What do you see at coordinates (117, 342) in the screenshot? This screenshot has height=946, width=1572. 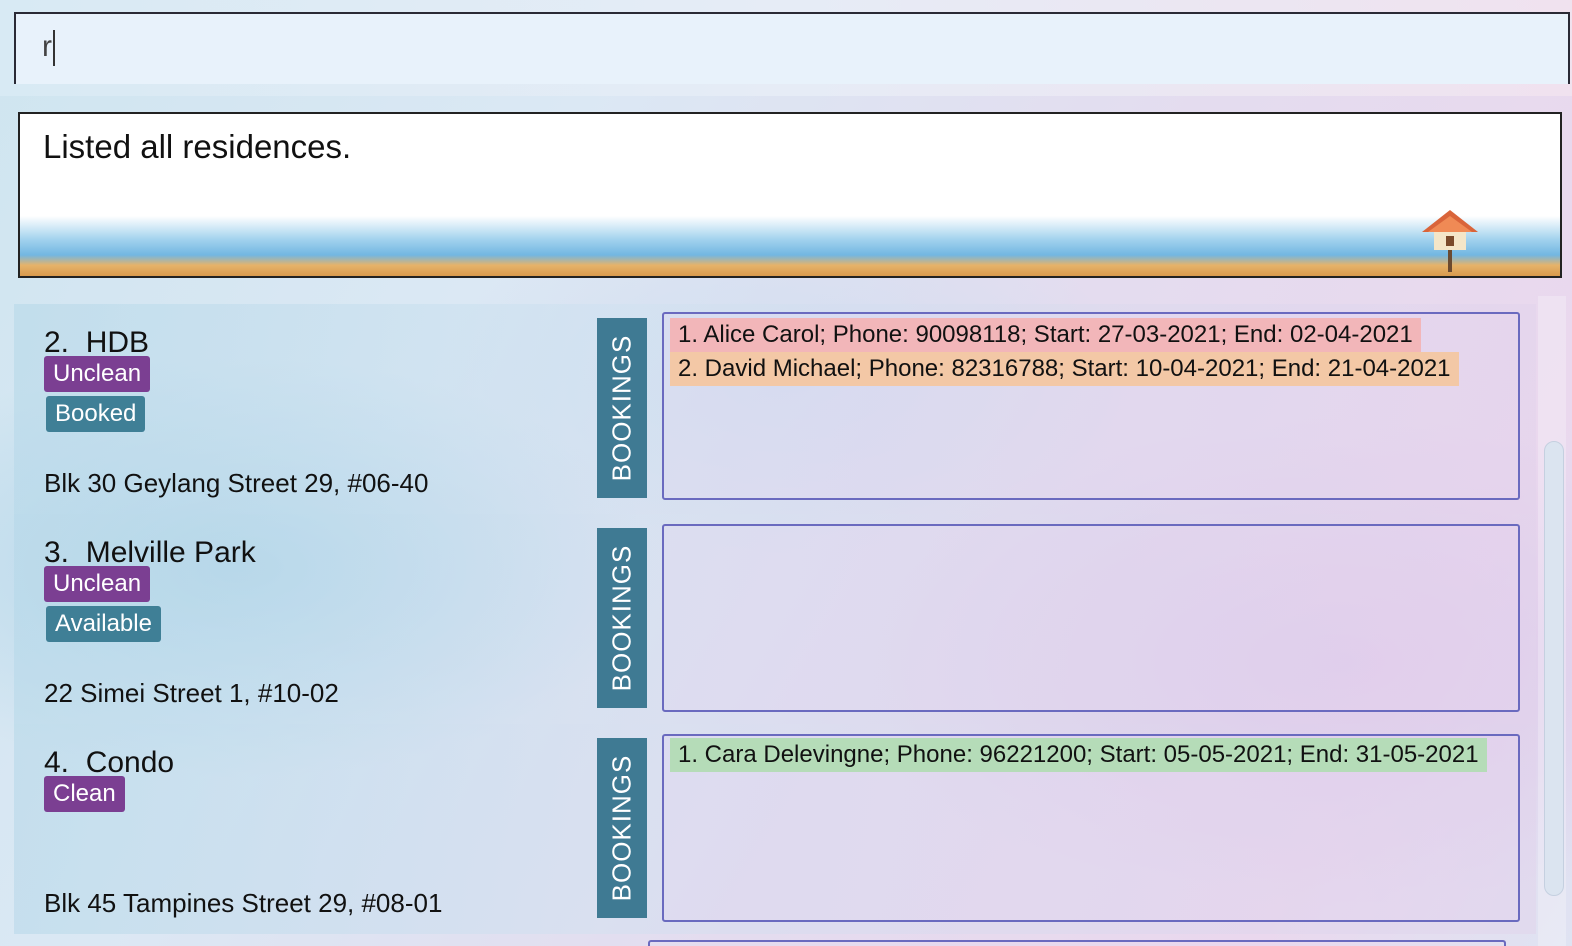 I see `residence-name: HDB` at bounding box center [117, 342].